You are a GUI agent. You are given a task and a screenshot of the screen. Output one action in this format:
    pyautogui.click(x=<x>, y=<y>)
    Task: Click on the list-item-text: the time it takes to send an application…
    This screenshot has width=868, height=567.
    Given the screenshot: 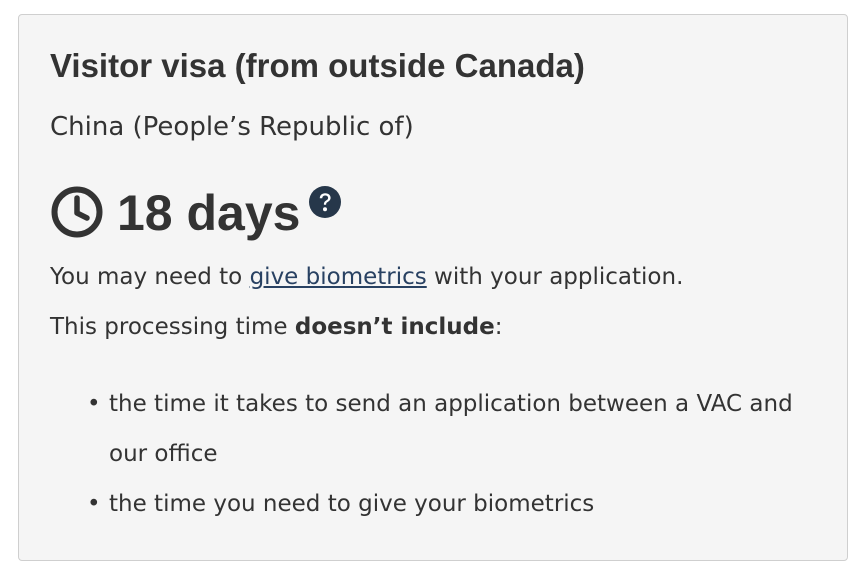 What is the action you would take?
    pyautogui.click(x=451, y=429)
    